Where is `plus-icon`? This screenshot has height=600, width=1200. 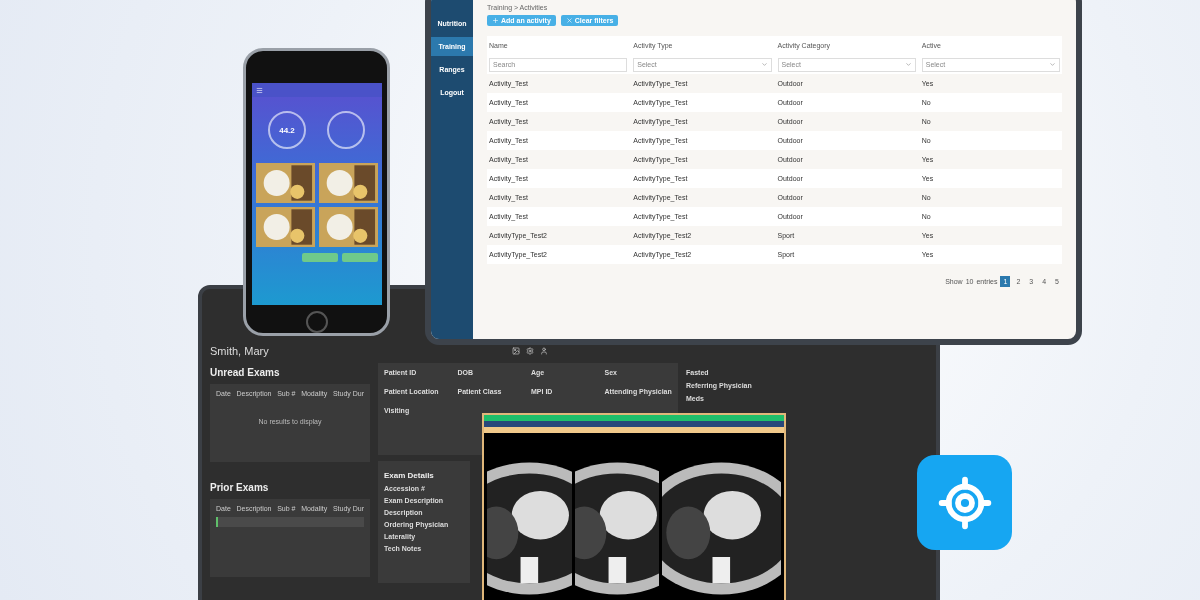 plus-icon is located at coordinates (495, 20).